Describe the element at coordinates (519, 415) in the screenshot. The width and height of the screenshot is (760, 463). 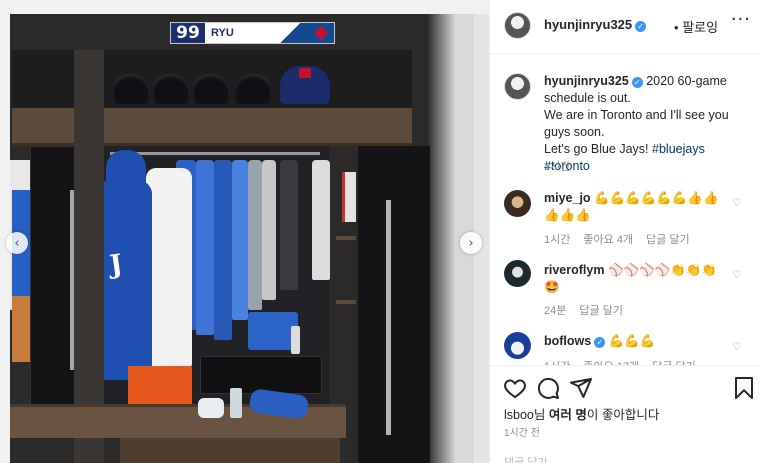
I see `liked-by-user: lsboo` at that location.